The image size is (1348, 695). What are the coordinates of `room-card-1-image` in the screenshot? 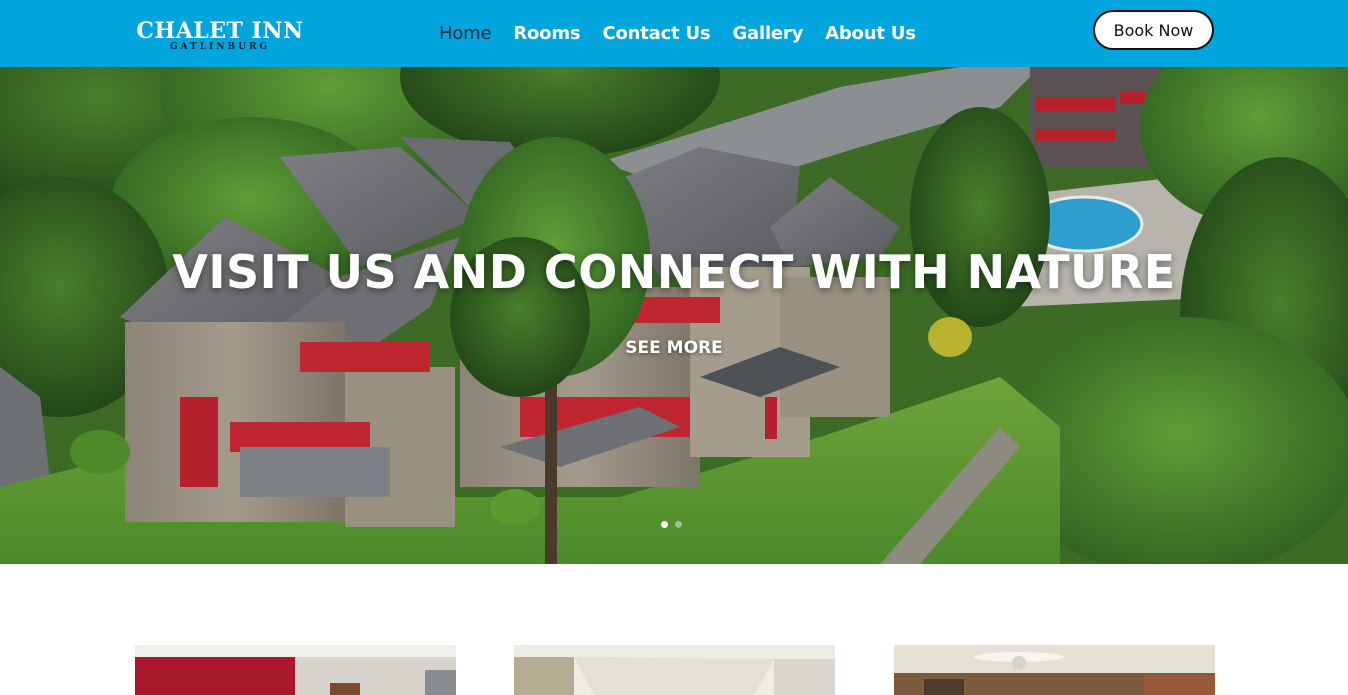 It's located at (295, 670).